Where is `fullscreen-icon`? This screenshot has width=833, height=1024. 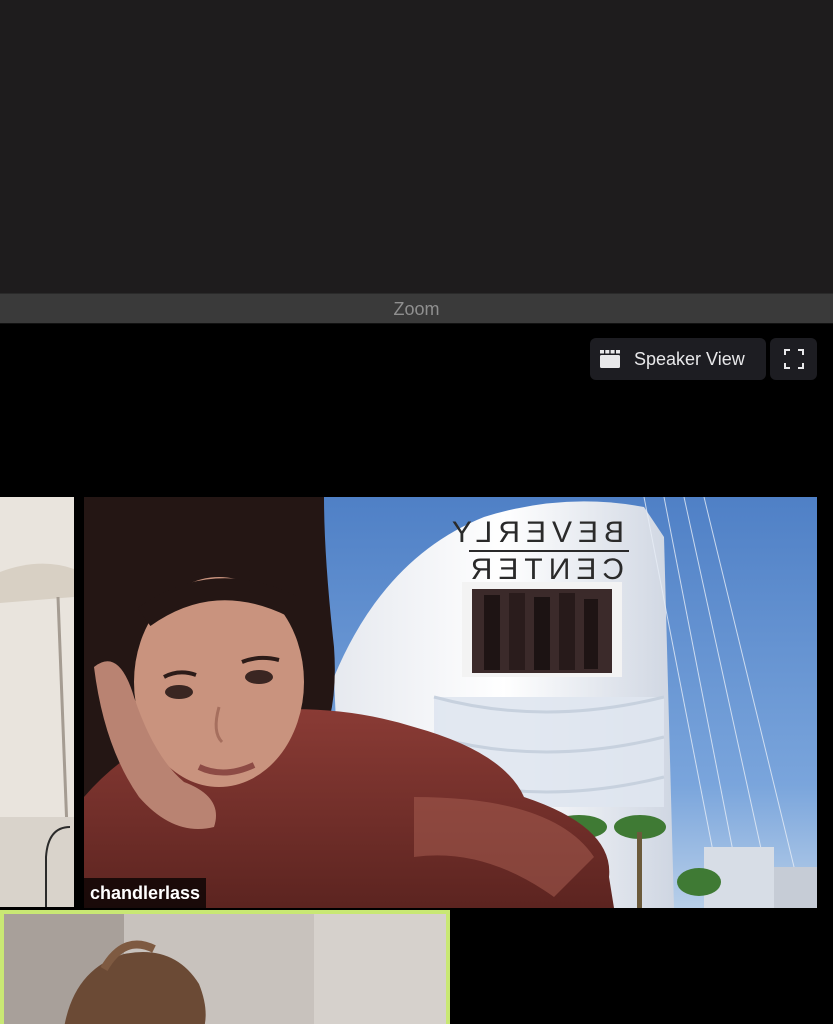 fullscreen-icon is located at coordinates (793, 359).